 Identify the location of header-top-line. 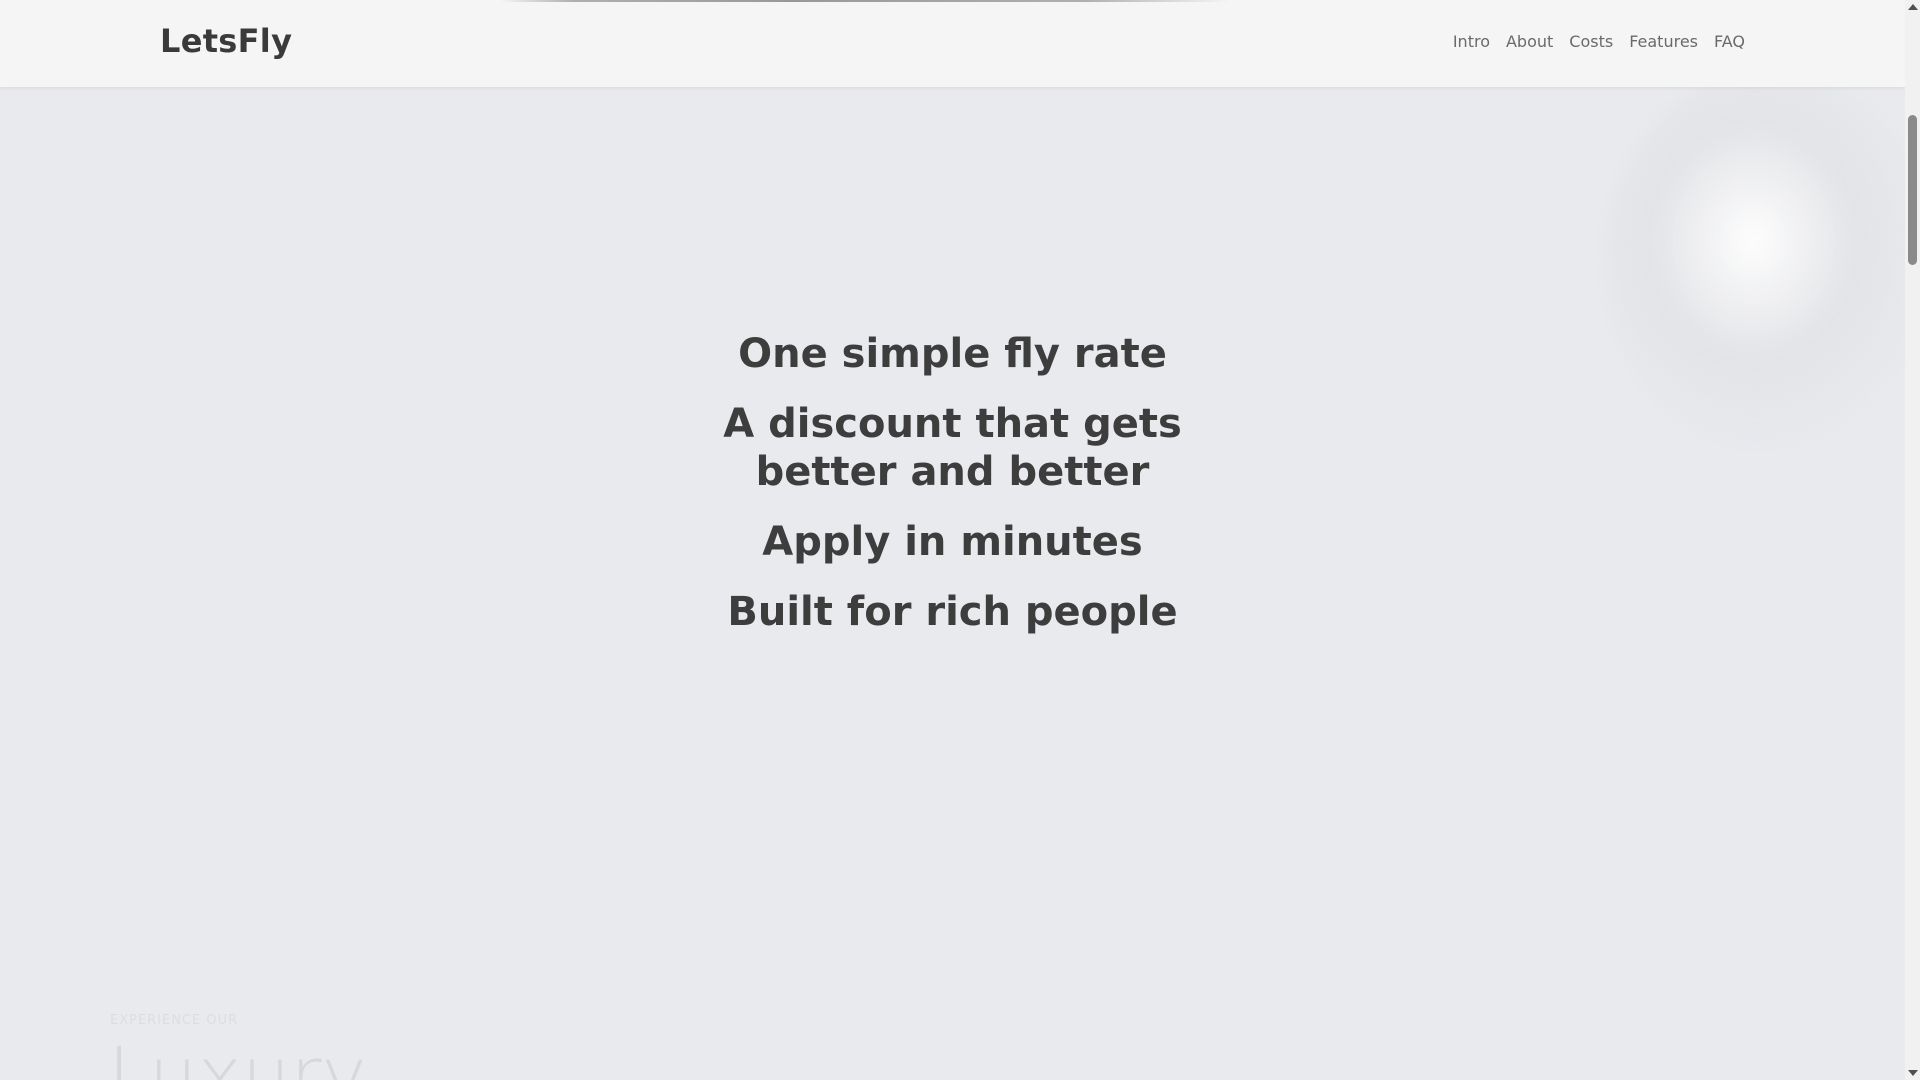
(865, 1).